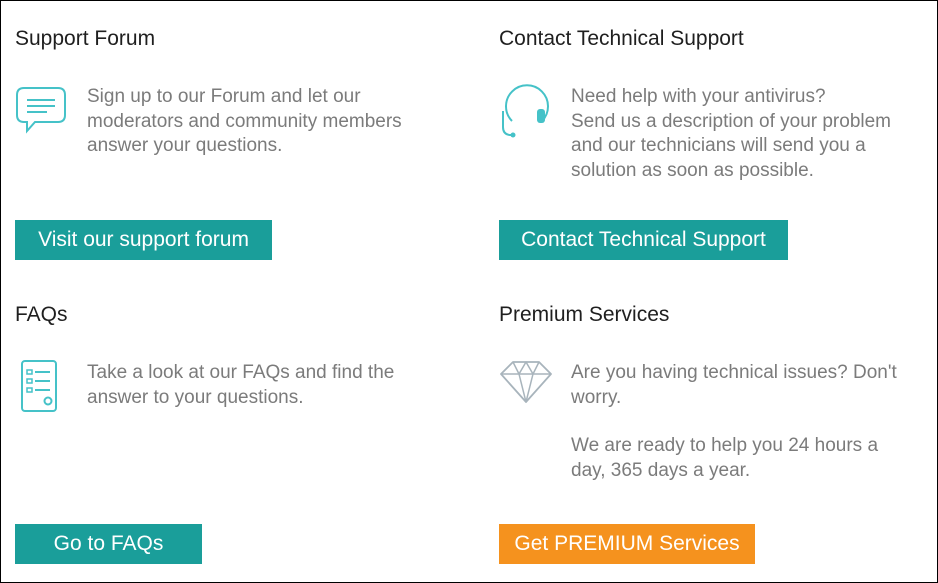 The height and width of the screenshot is (583, 938). I want to click on description-line: worry., so click(596, 397).